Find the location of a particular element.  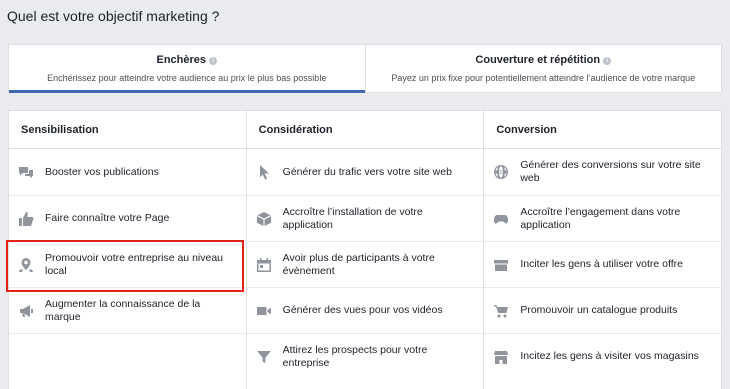

objective-utiliser-offre: Inciter les gens à utiliser votre offre is located at coordinates (603, 264).